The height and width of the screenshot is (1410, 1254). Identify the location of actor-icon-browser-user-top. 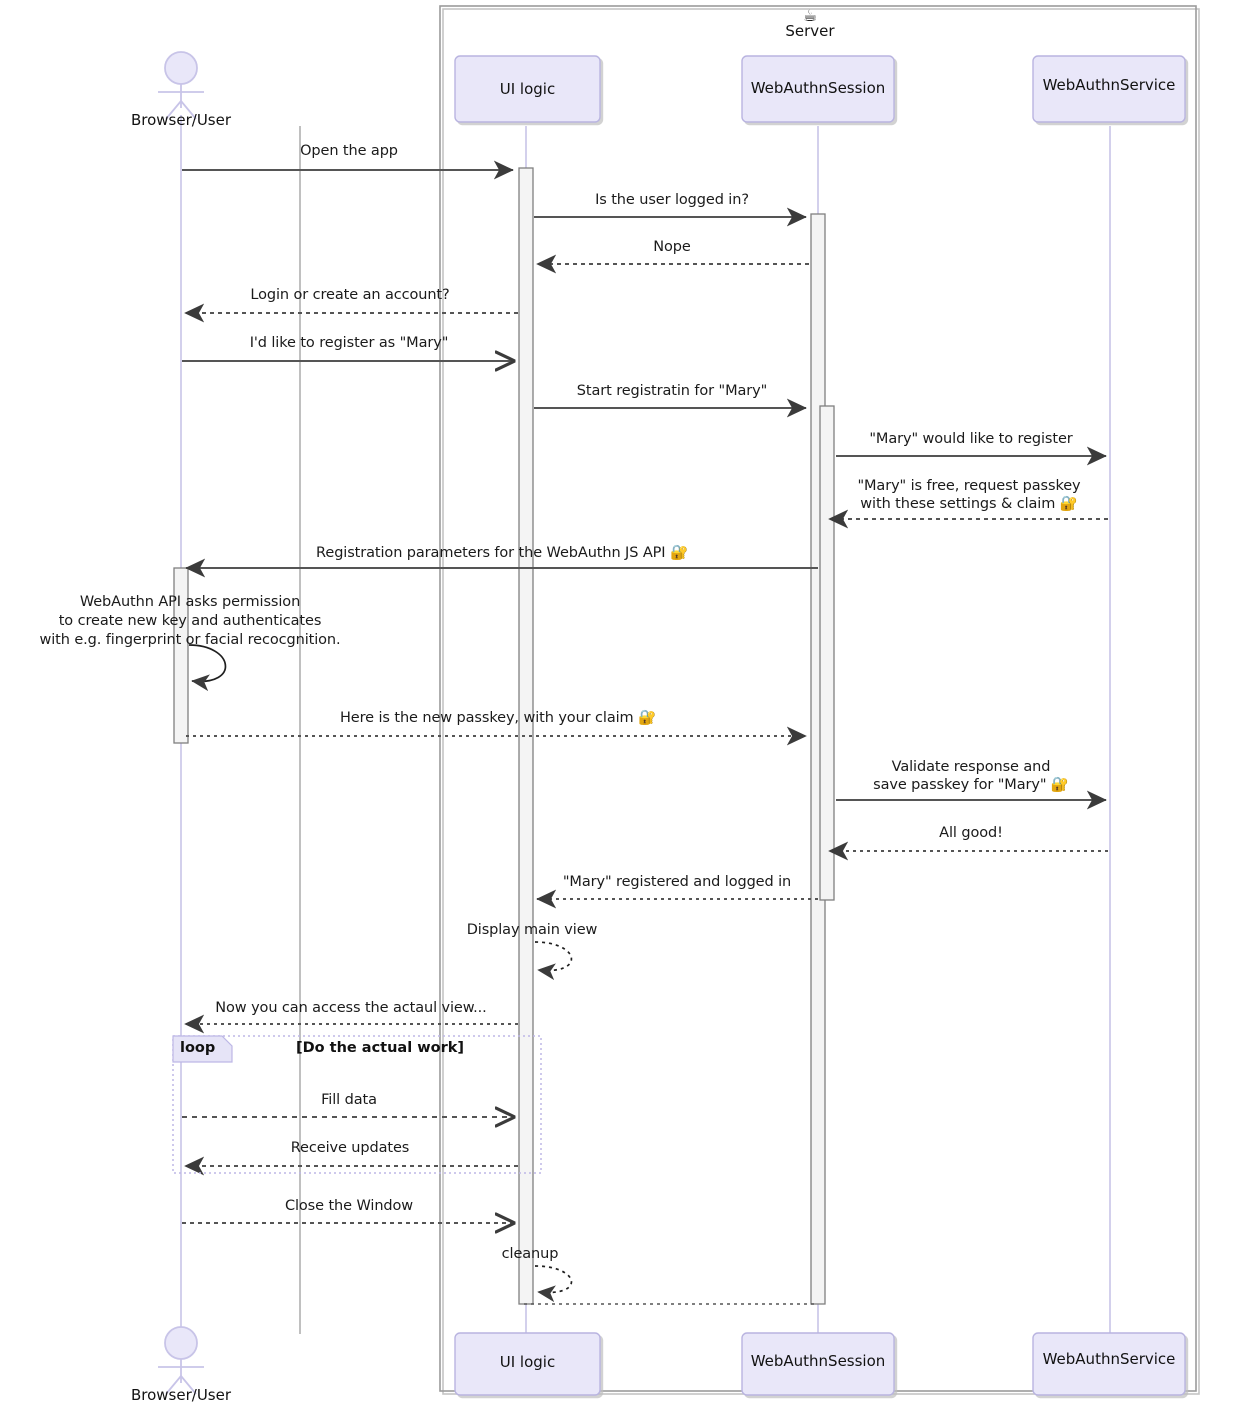
(181, 85).